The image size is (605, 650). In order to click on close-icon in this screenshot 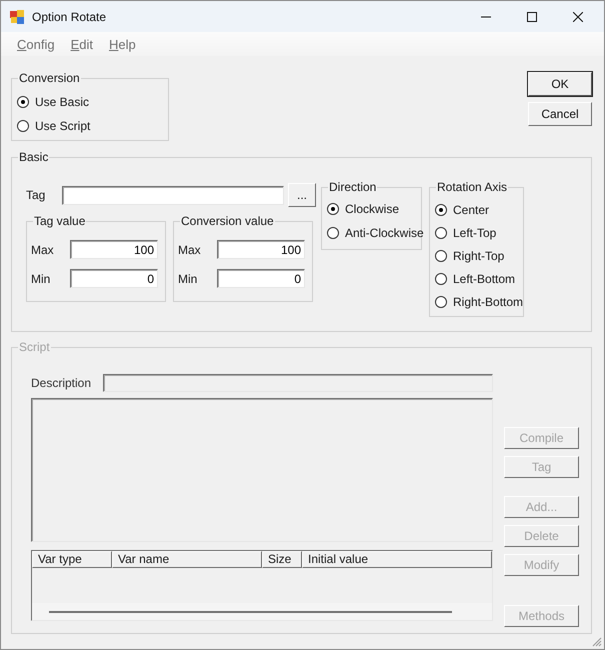, I will do `click(578, 17)`.